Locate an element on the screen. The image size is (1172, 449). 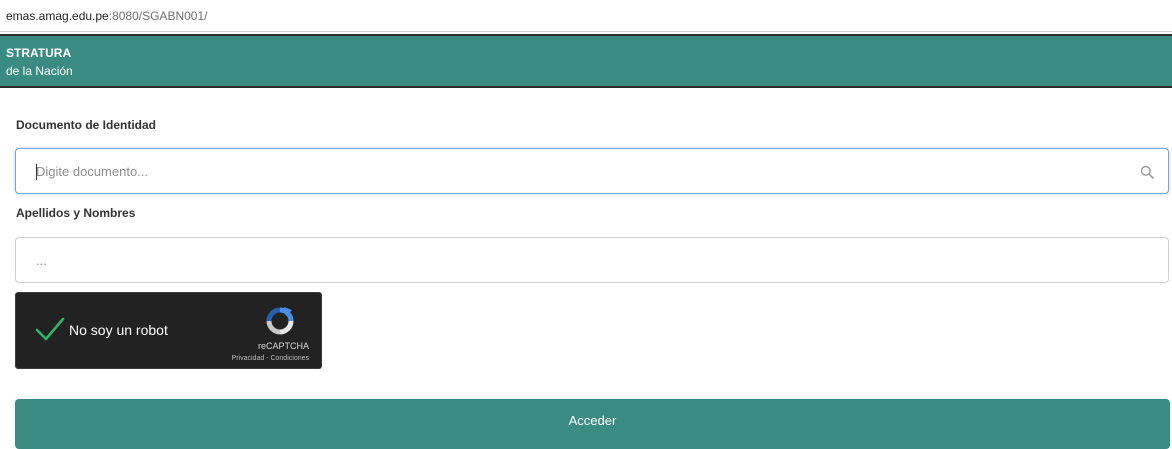
address-bar: emas.amag.edu.pe:8080/SGABN001/ is located at coordinates (586, 16).